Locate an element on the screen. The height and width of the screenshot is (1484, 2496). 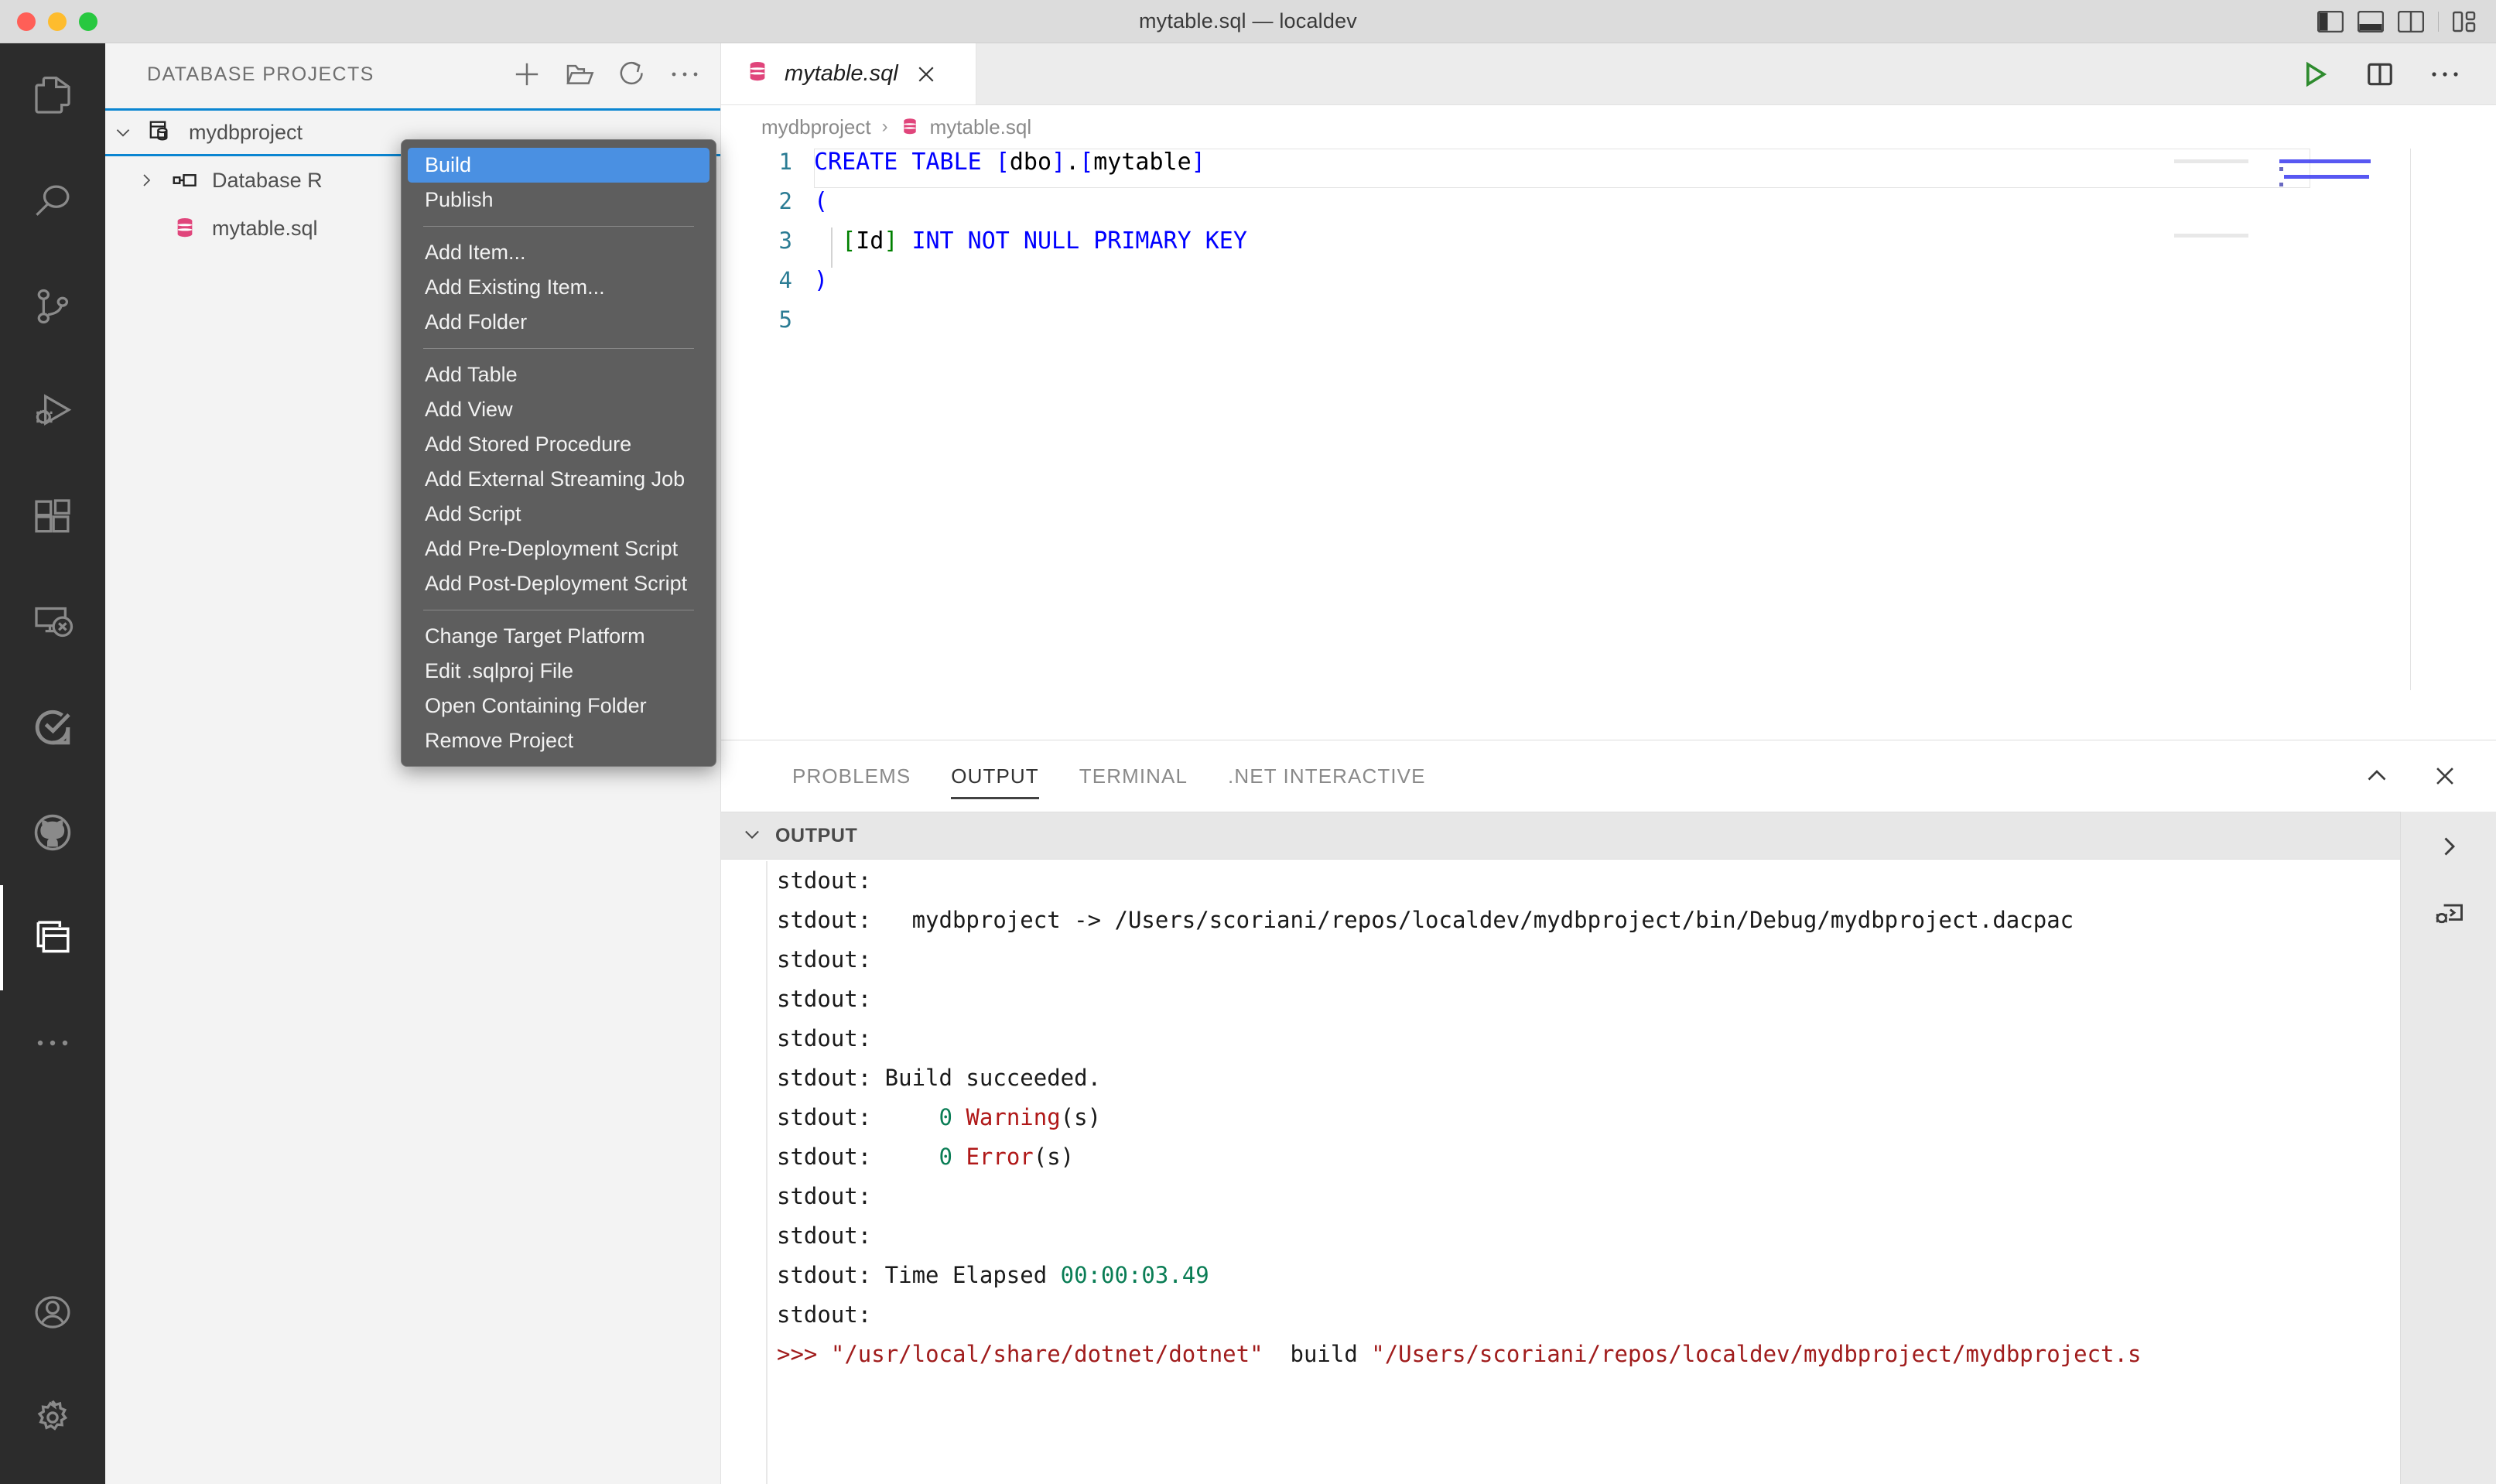
panel-tab-output: OUTPUT is located at coordinates (995, 776).